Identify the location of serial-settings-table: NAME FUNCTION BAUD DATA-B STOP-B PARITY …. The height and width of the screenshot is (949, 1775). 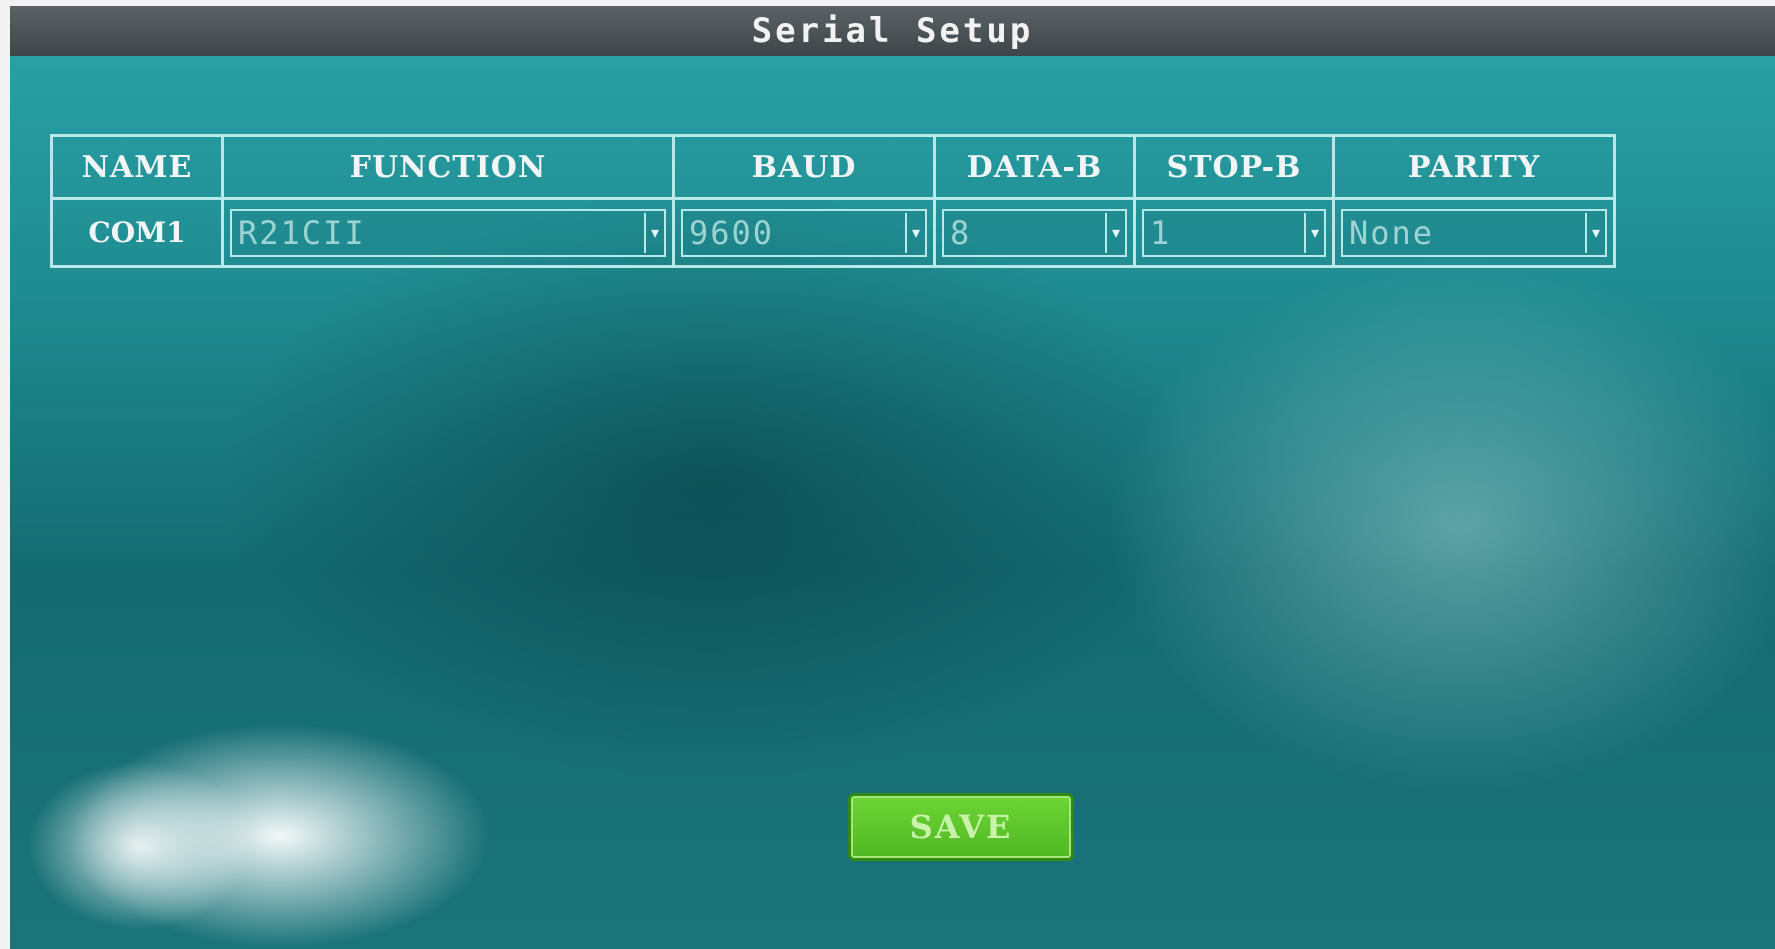
(833, 201).